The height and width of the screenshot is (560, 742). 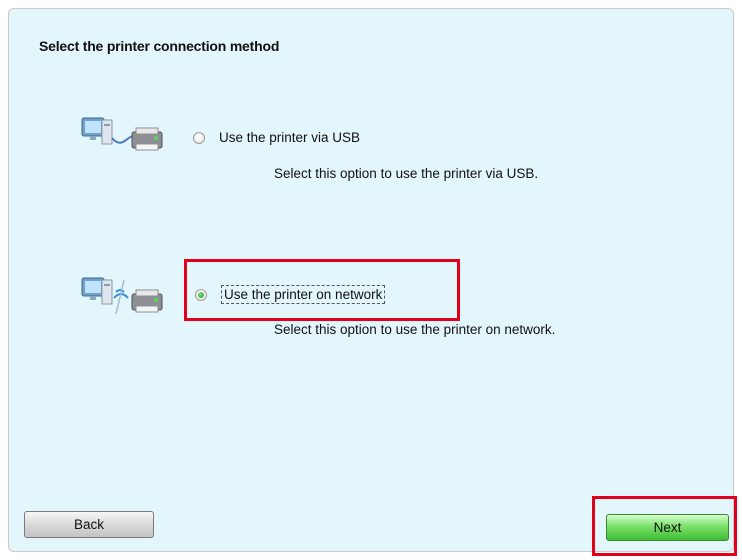 I want to click on usb-connection-icon, so click(x=123, y=138).